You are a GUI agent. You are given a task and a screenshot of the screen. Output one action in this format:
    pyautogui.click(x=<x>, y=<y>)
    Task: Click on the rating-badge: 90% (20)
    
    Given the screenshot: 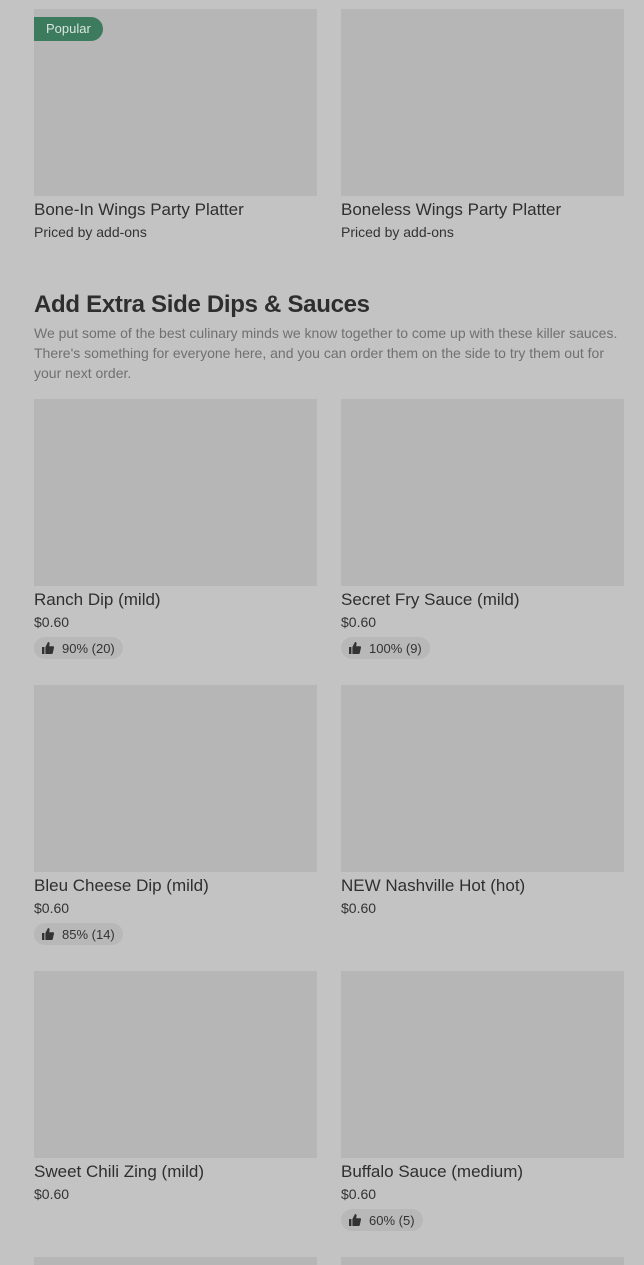 What is the action you would take?
    pyautogui.click(x=78, y=648)
    